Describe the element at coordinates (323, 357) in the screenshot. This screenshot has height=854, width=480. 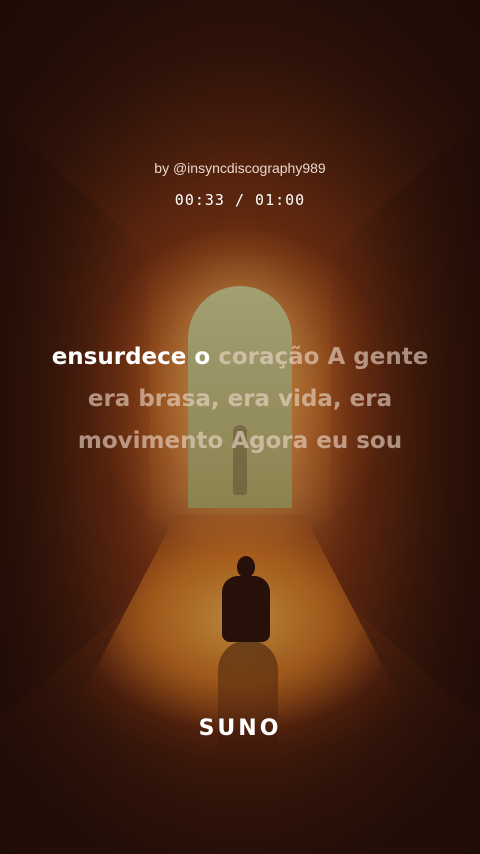
I see `lyrics-upcoming-text: coração A gente` at that location.